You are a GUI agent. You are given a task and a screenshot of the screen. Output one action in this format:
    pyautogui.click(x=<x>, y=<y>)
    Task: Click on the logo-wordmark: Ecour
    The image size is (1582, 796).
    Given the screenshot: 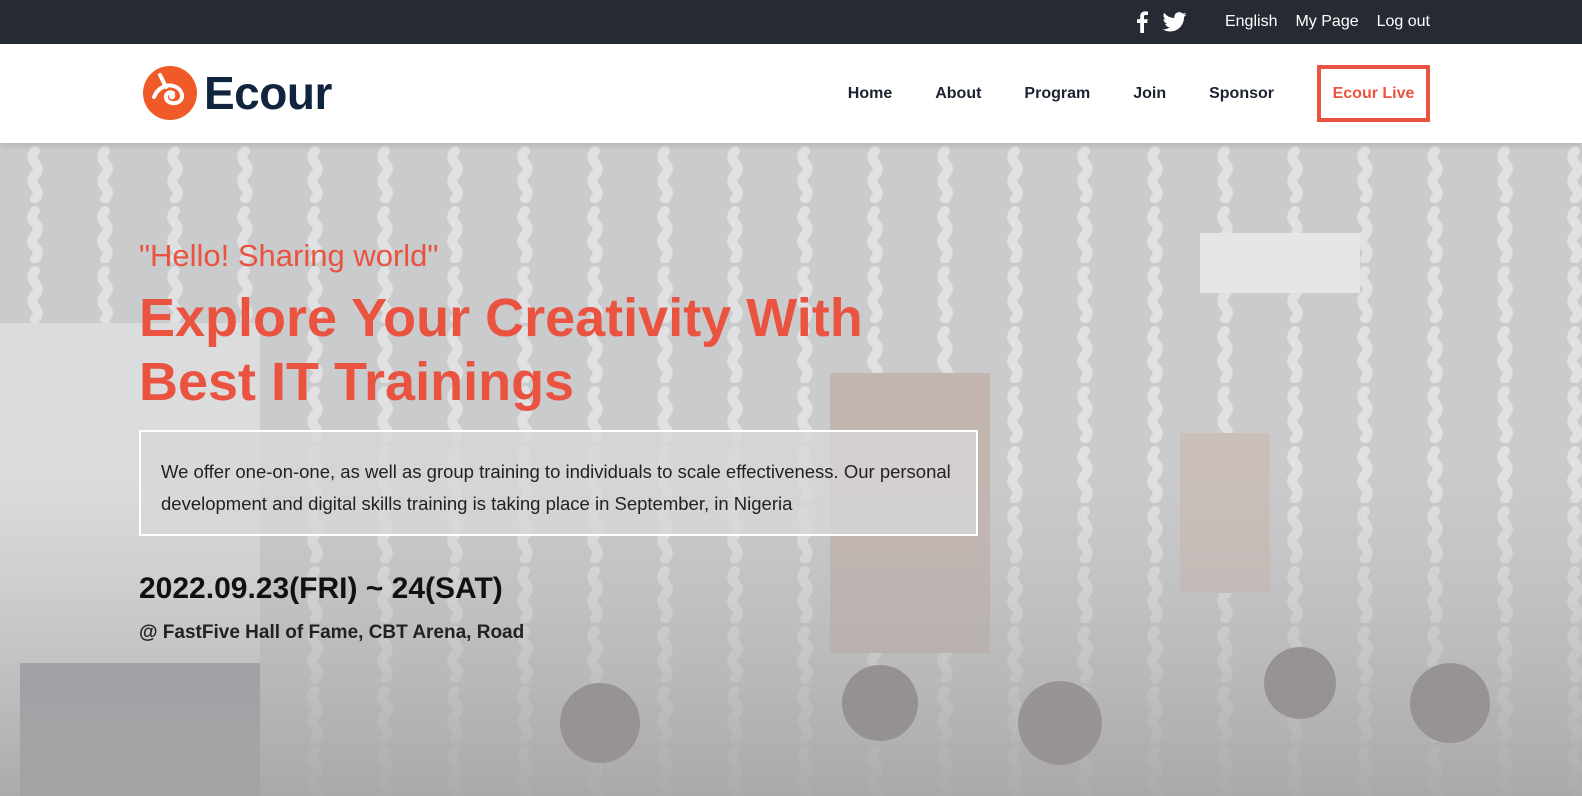 What is the action you would take?
    pyautogui.click(x=268, y=93)
    